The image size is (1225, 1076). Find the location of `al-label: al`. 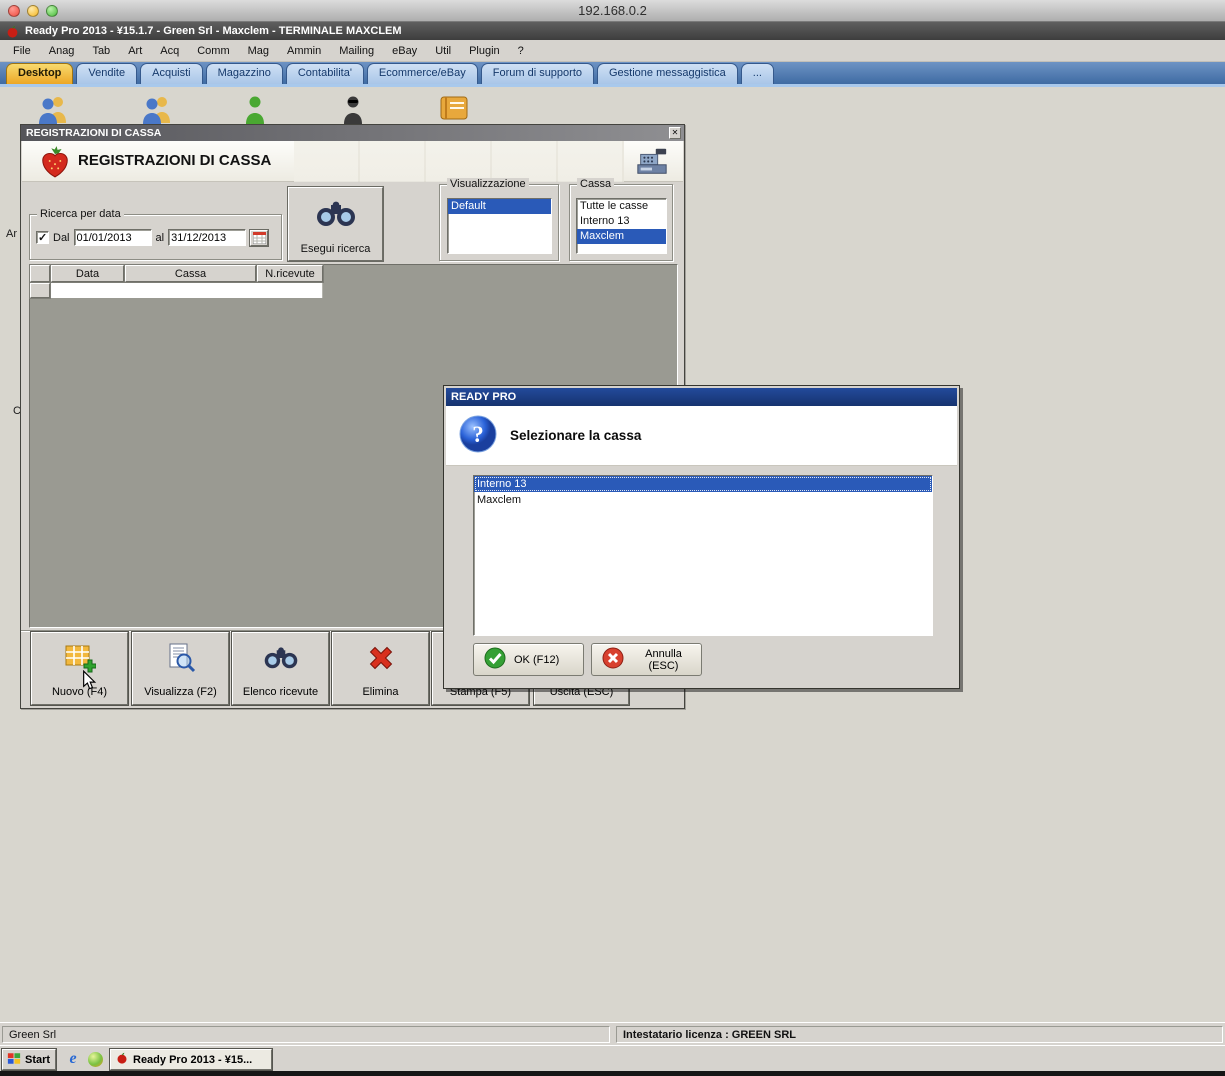

al-label: al is located at coordinates (160, 237).